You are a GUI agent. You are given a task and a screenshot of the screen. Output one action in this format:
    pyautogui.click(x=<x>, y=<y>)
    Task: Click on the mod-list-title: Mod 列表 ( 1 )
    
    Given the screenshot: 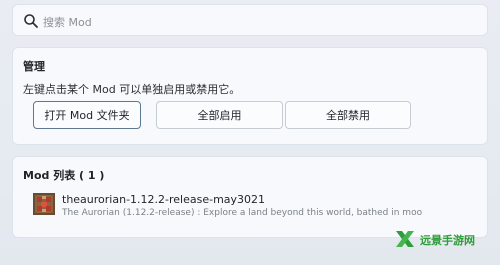 What is the action you would take?
    pyautogui.click(x=64, y=175)
    